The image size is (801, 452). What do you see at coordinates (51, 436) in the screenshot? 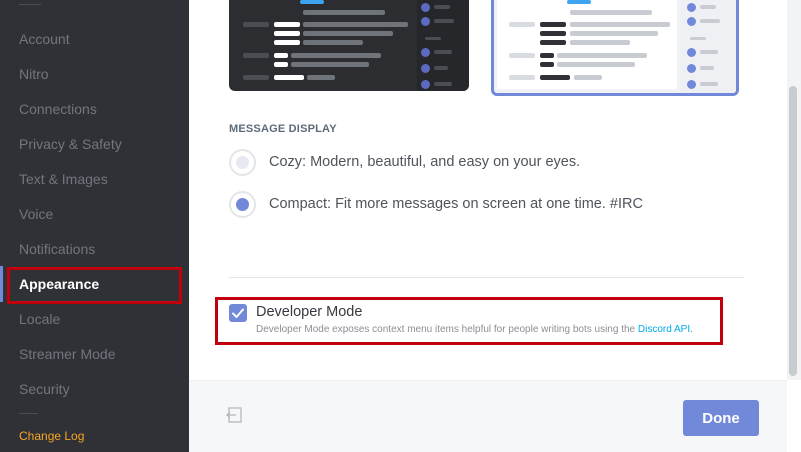
I see `changelog-link: Change Log` at bounding box center [51, 436].